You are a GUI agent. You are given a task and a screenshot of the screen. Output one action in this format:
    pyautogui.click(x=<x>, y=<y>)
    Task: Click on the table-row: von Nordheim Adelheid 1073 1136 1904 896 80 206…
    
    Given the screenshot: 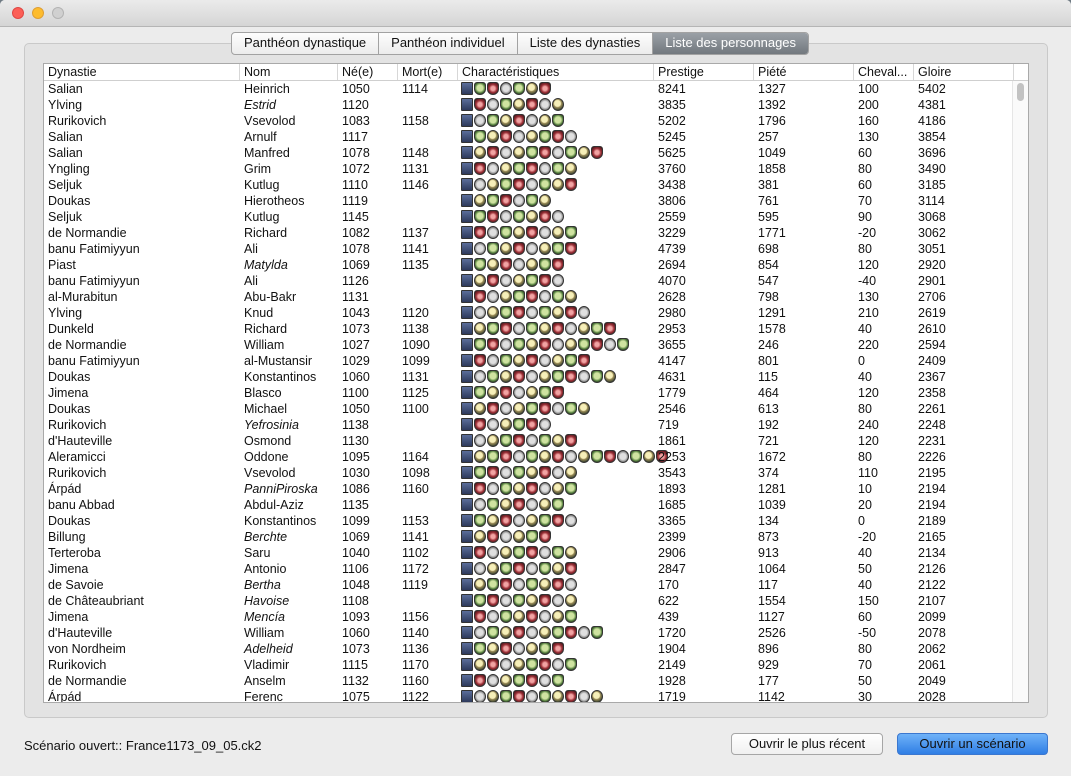 What is the action you would take?
    pyautogui.click(x=529, y=649)
    